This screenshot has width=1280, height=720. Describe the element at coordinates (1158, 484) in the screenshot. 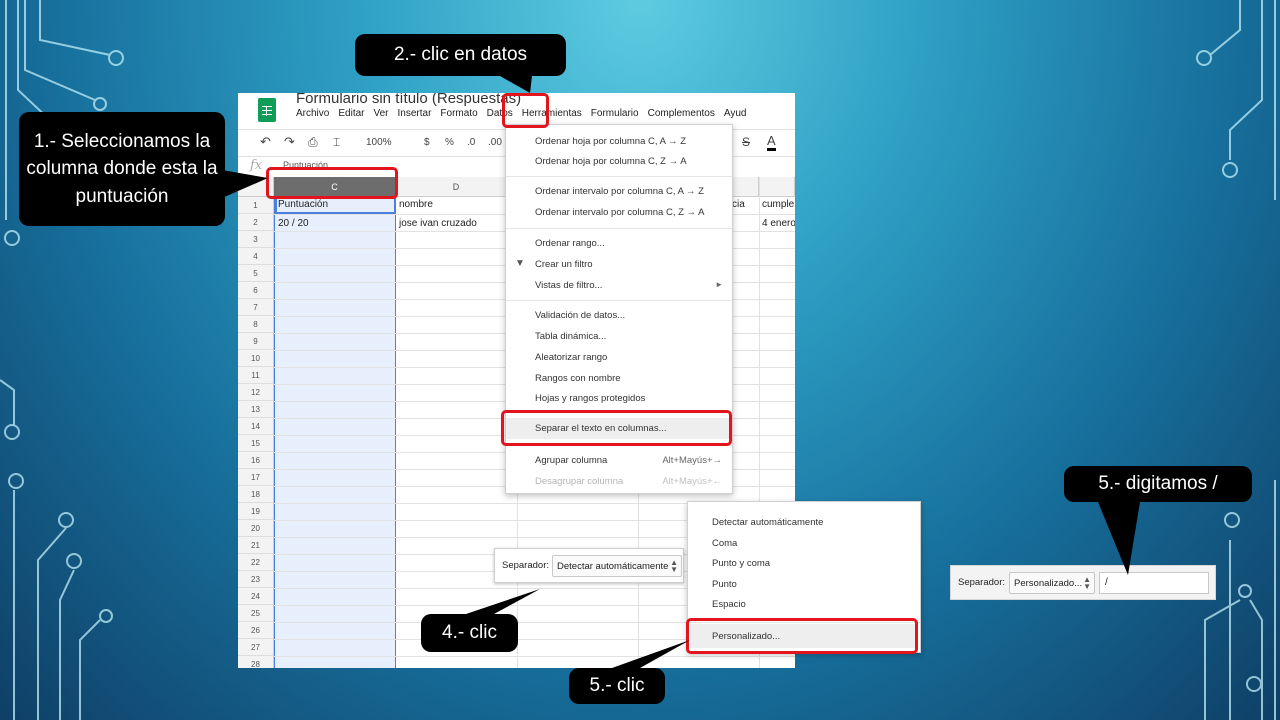

I see `callout-step5-type: 5.- digitamos /` at that location.